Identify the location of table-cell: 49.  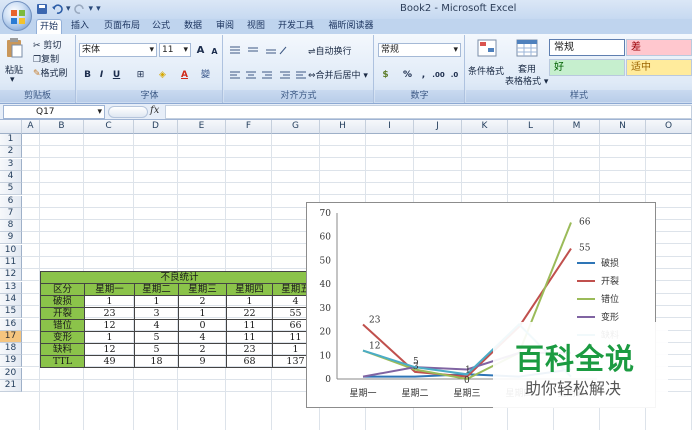
(109, 361).